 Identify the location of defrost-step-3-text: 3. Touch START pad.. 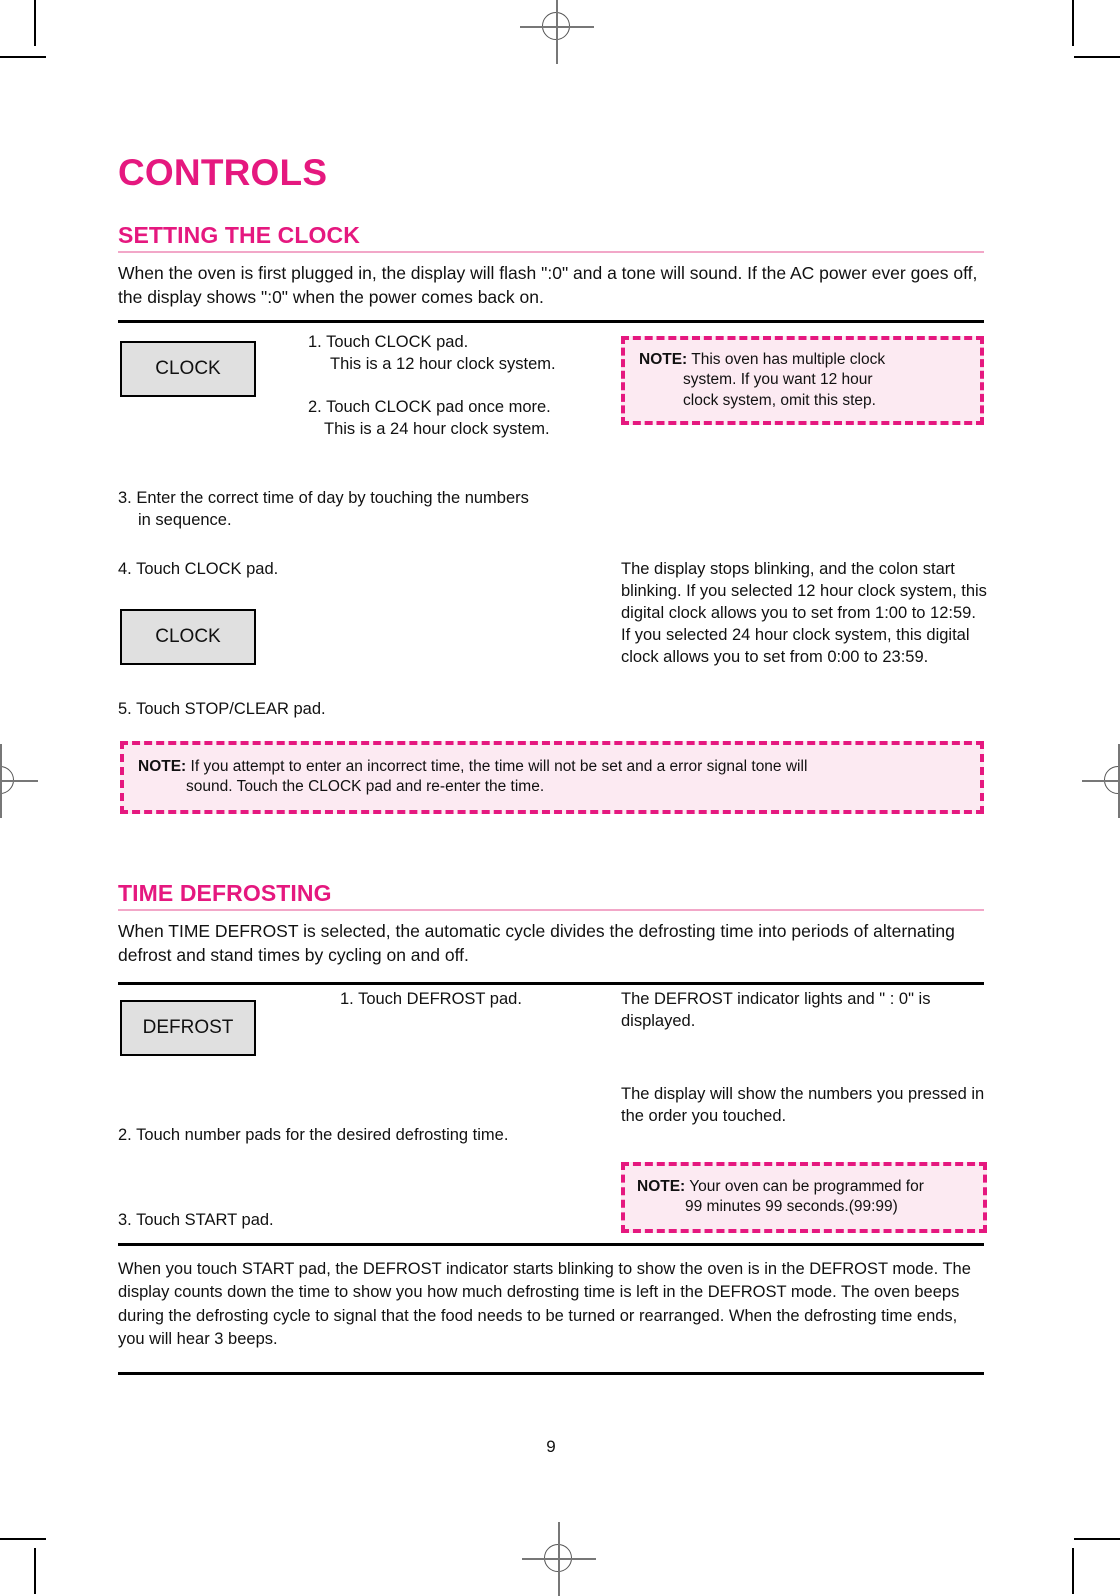
(353, 1220).